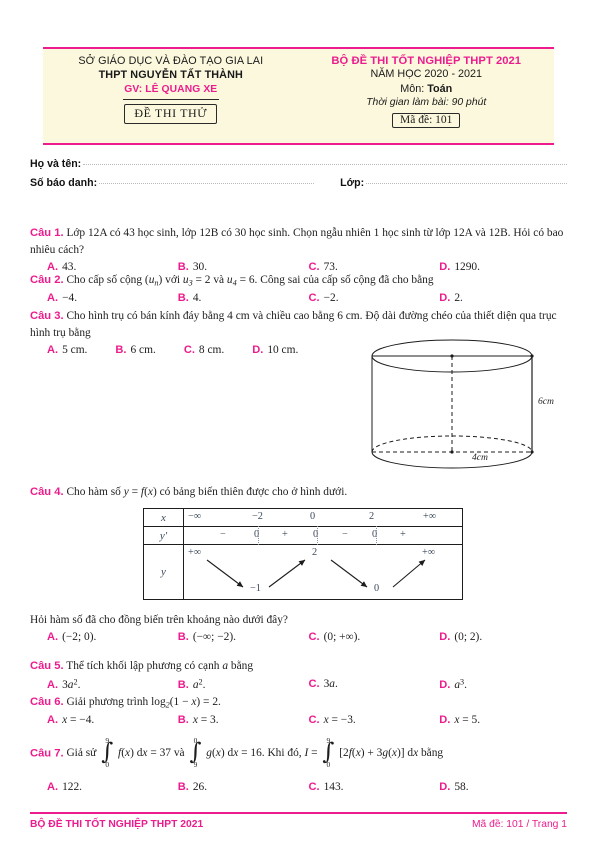 This screenshot has width=597, height=843. I want to click on choice-a-value: x = −4., so click(78, 719).